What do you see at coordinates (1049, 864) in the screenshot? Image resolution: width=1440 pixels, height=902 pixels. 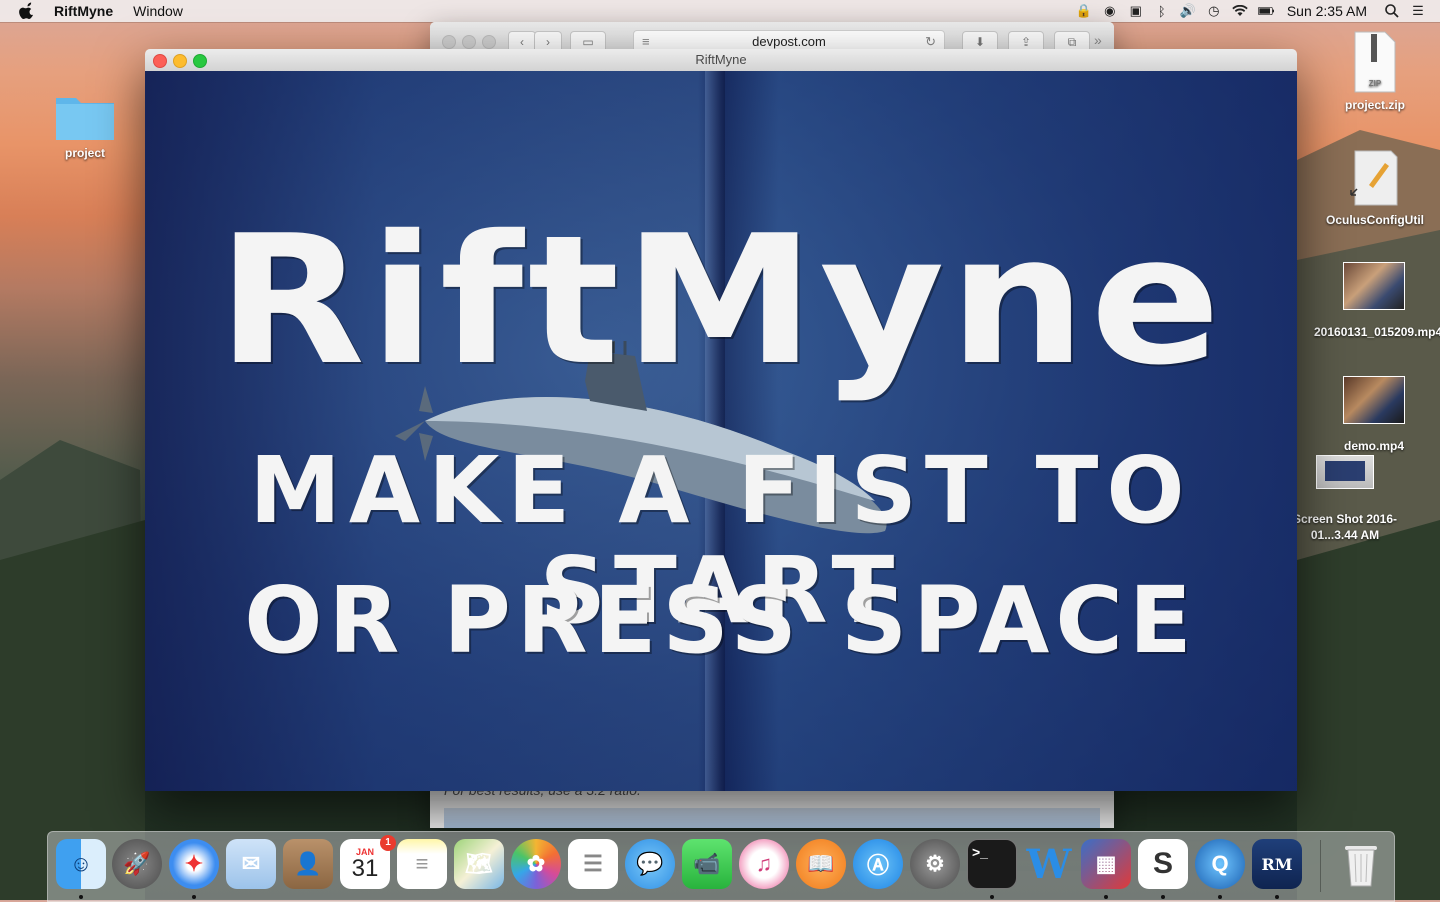 I see `word-icon: W` at bounding box center [1049, 864].